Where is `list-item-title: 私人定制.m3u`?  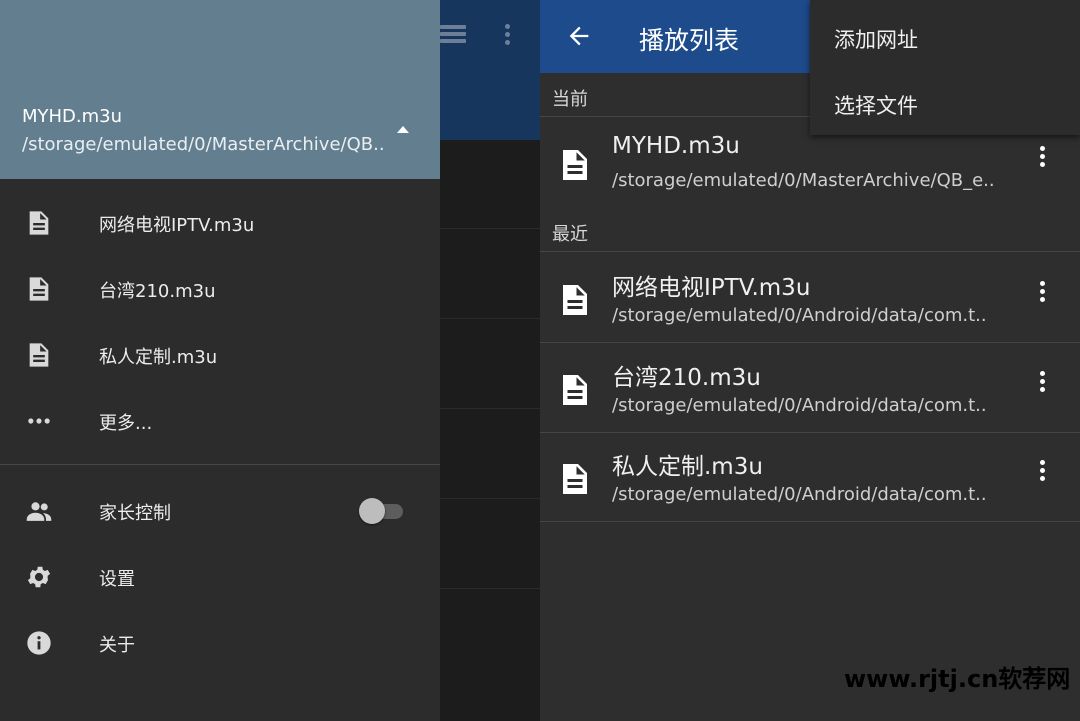
list-item-title: 私人定制.m3u is located at coordinates (687, 467).